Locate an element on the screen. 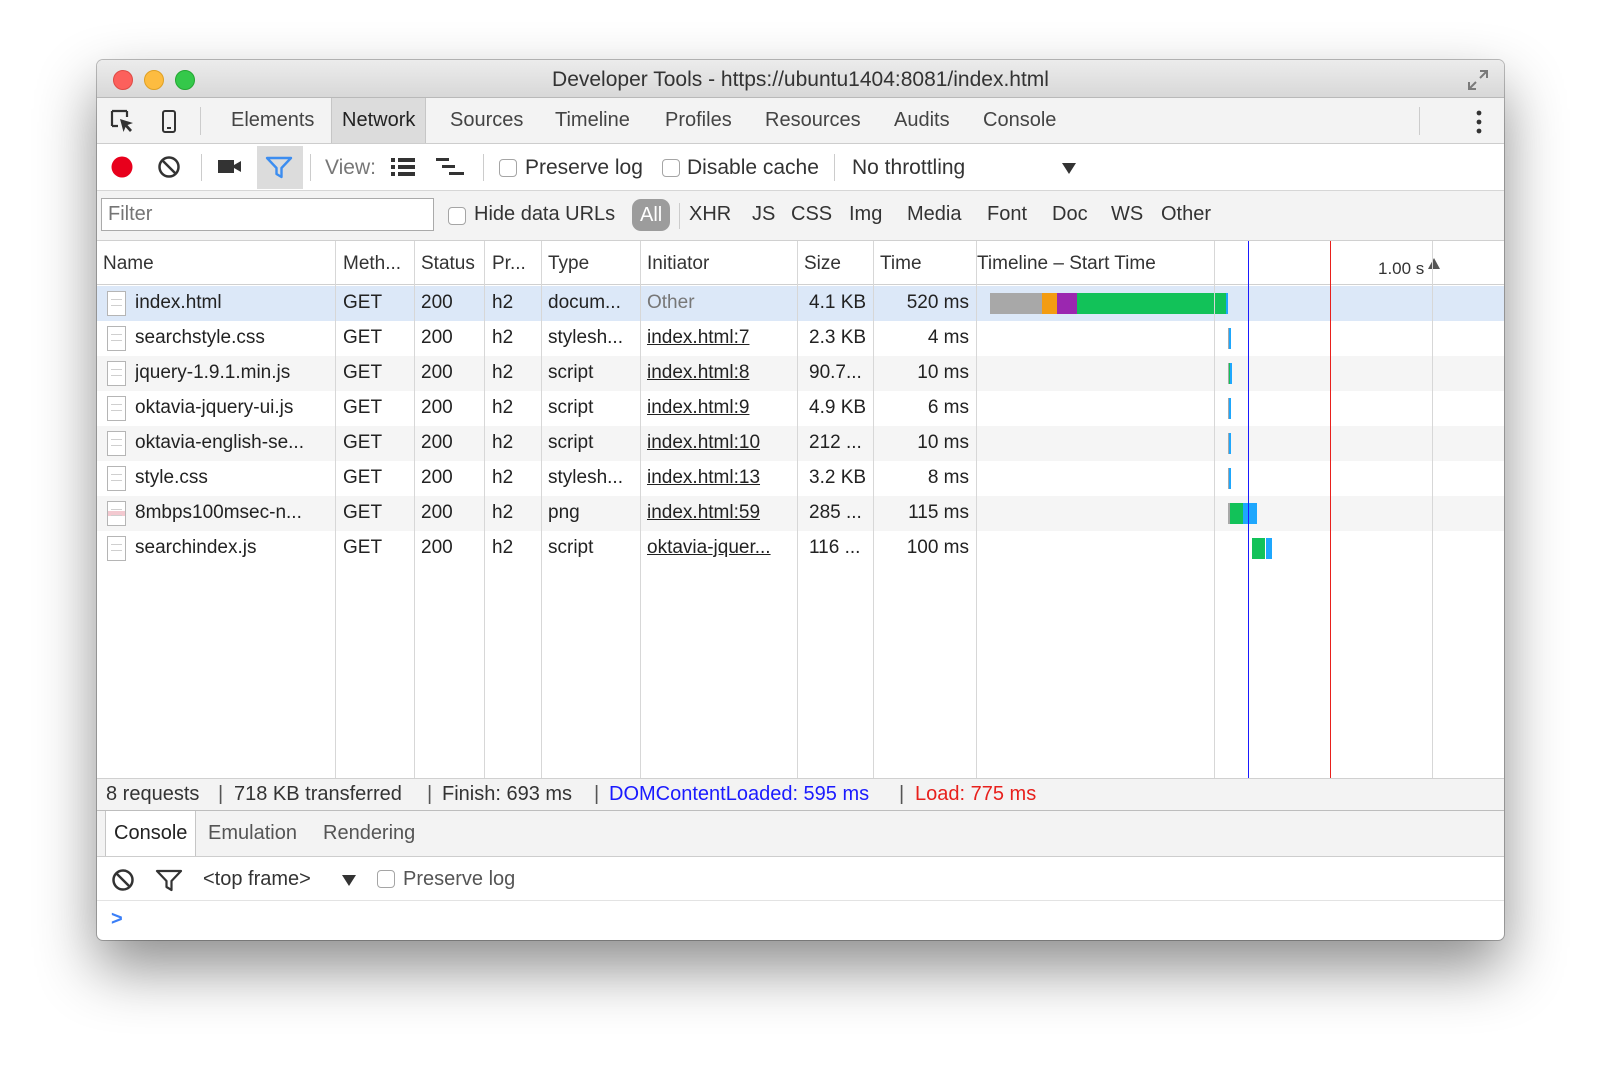 The width and height of the screenshot is (1600, 1074). type-filter-doc: Doc is located at coordinates (1070, 214).